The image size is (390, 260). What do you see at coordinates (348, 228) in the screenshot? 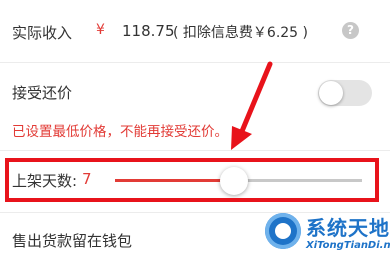
I see `watermark-title: 系统天地` at bounding box center [348, 228].